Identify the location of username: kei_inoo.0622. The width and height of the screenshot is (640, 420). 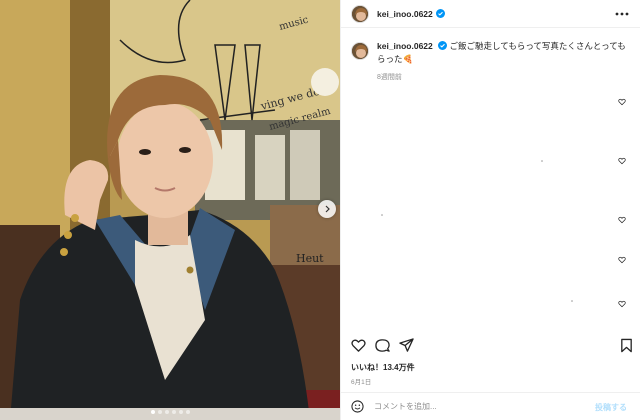
(405, 14).